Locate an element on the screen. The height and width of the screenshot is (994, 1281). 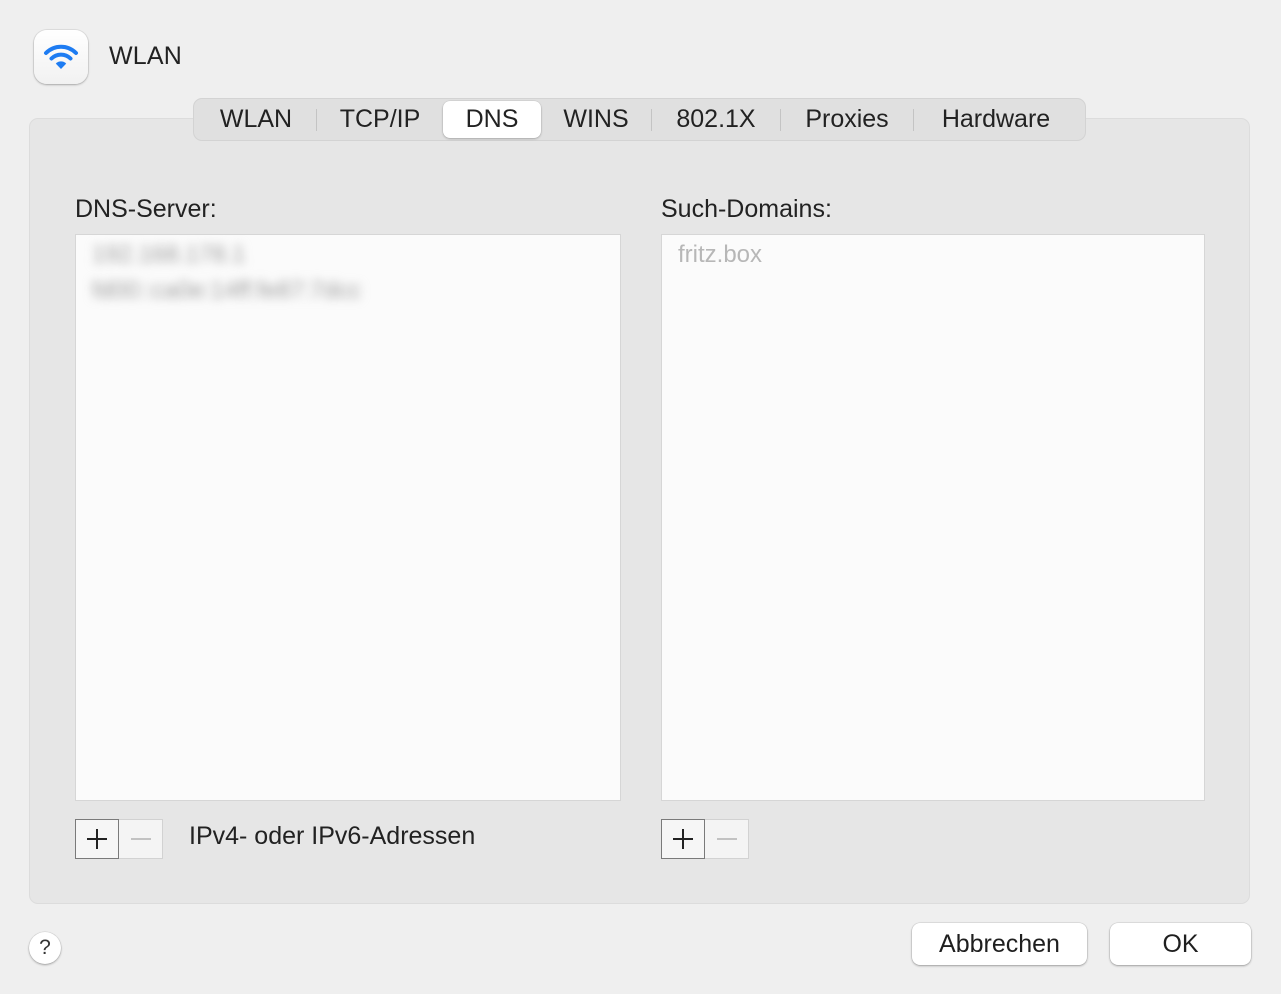
search-domain-controls is located at coordinates (705, 839).